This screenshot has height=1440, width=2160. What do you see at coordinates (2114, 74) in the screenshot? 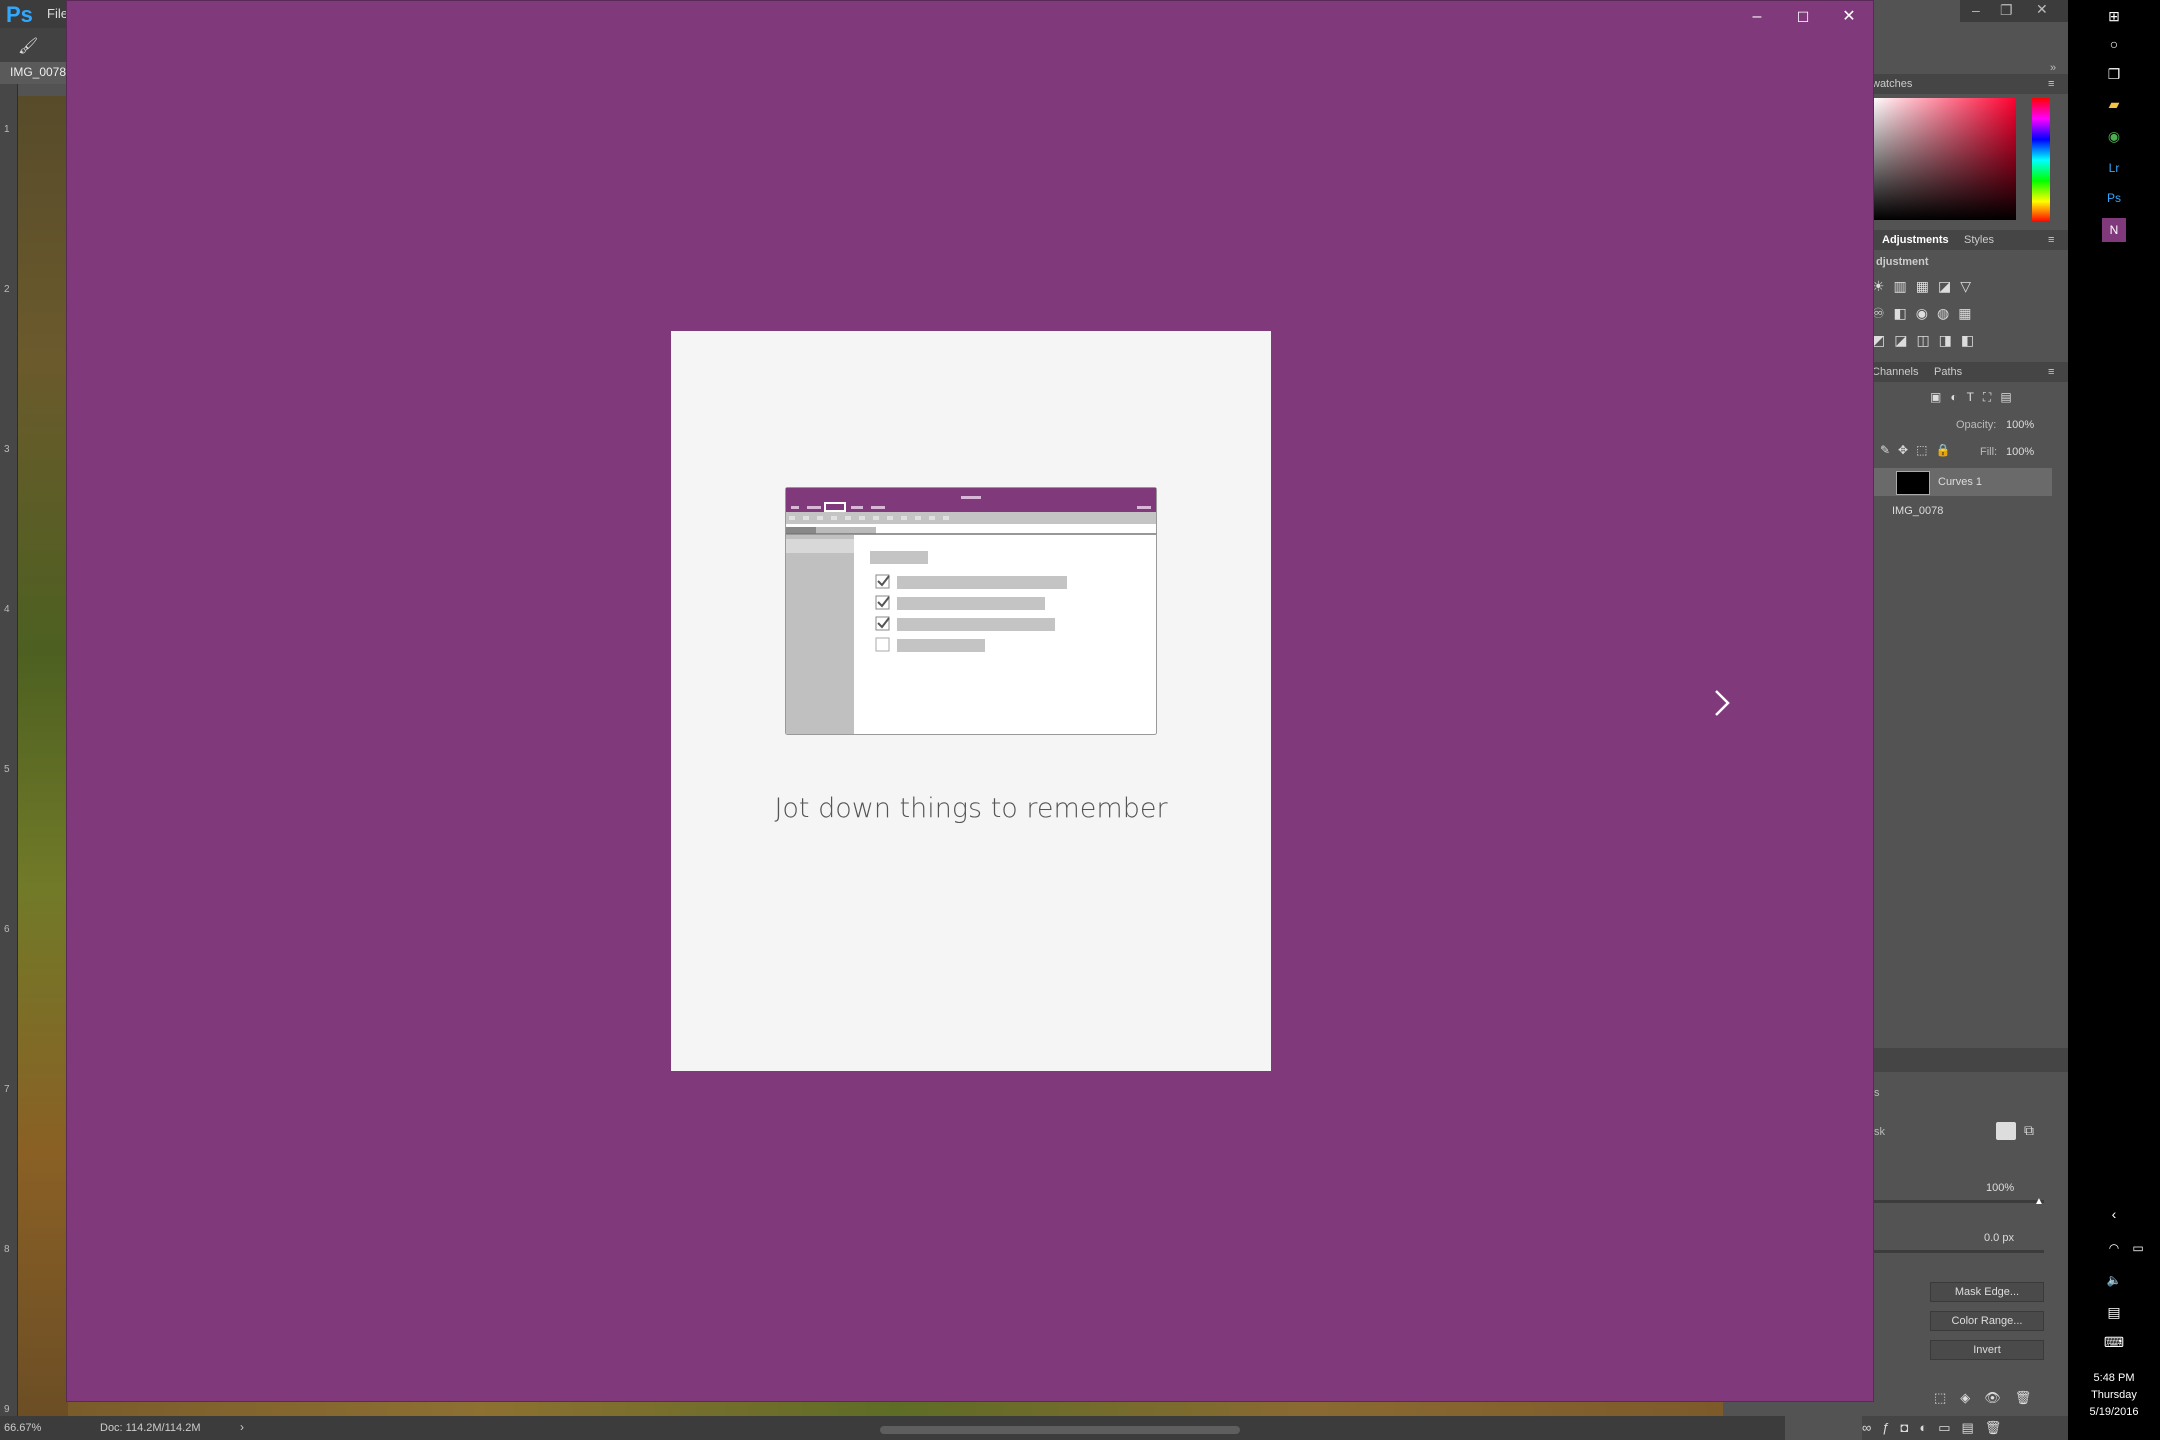
I see `task-view-icon: ❐` at bounding box center [2114, 74].